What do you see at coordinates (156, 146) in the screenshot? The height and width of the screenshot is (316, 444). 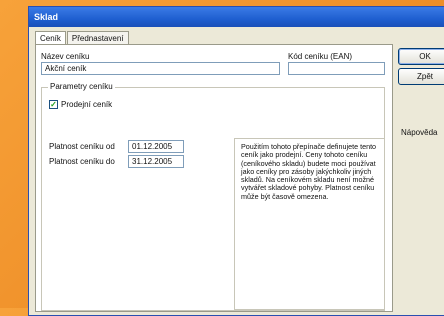 I see `valid-from-input: 01.12.2005` at bounding box center [156, 146].